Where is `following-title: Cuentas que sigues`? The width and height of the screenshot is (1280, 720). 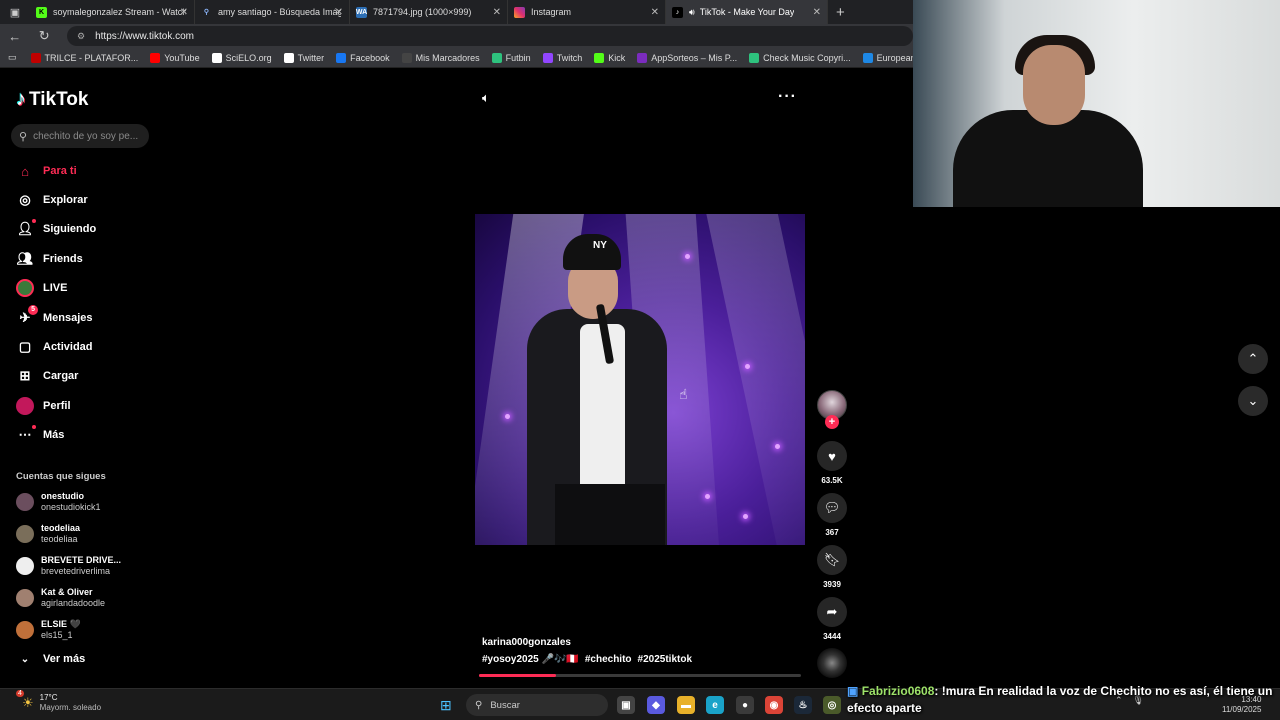
following-title: Cuentas que sigues is located at coordinates (61, 476).